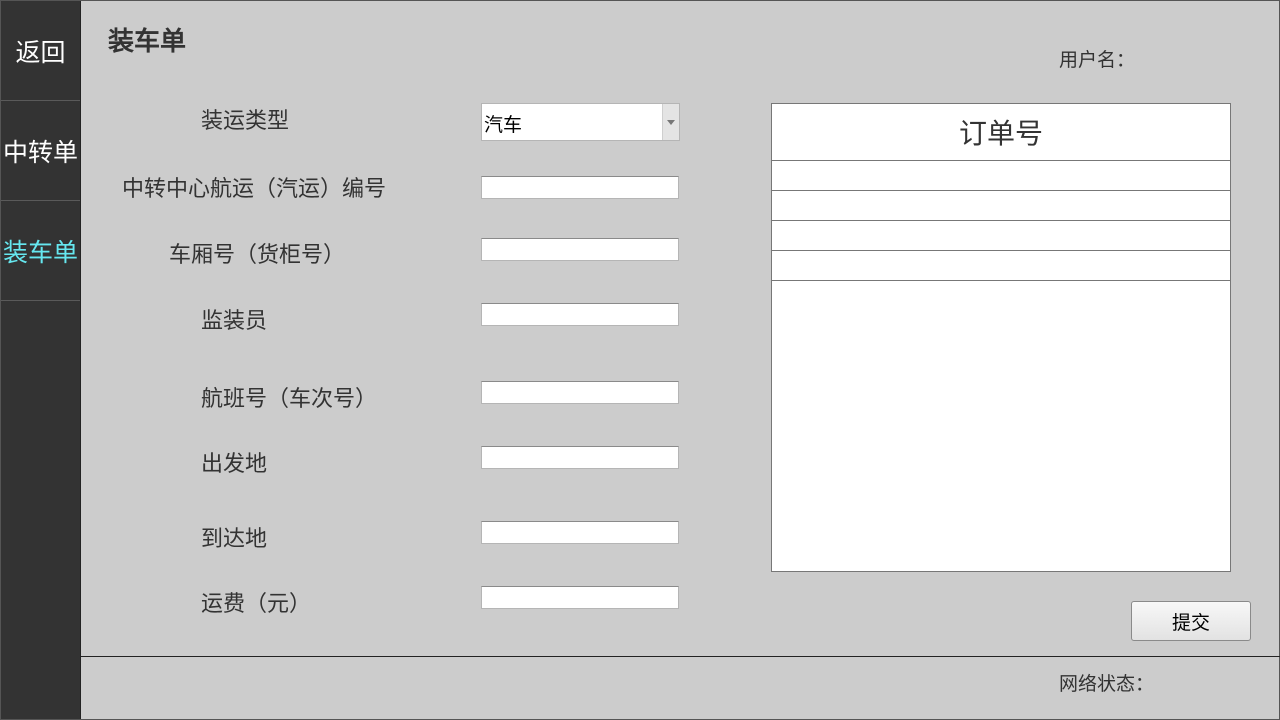 The height and width of the screenshot is (720, 1280). Describe the element at coordinates (1097, 60) in the screenshot. I see `username-label: 用户名：` at that location.